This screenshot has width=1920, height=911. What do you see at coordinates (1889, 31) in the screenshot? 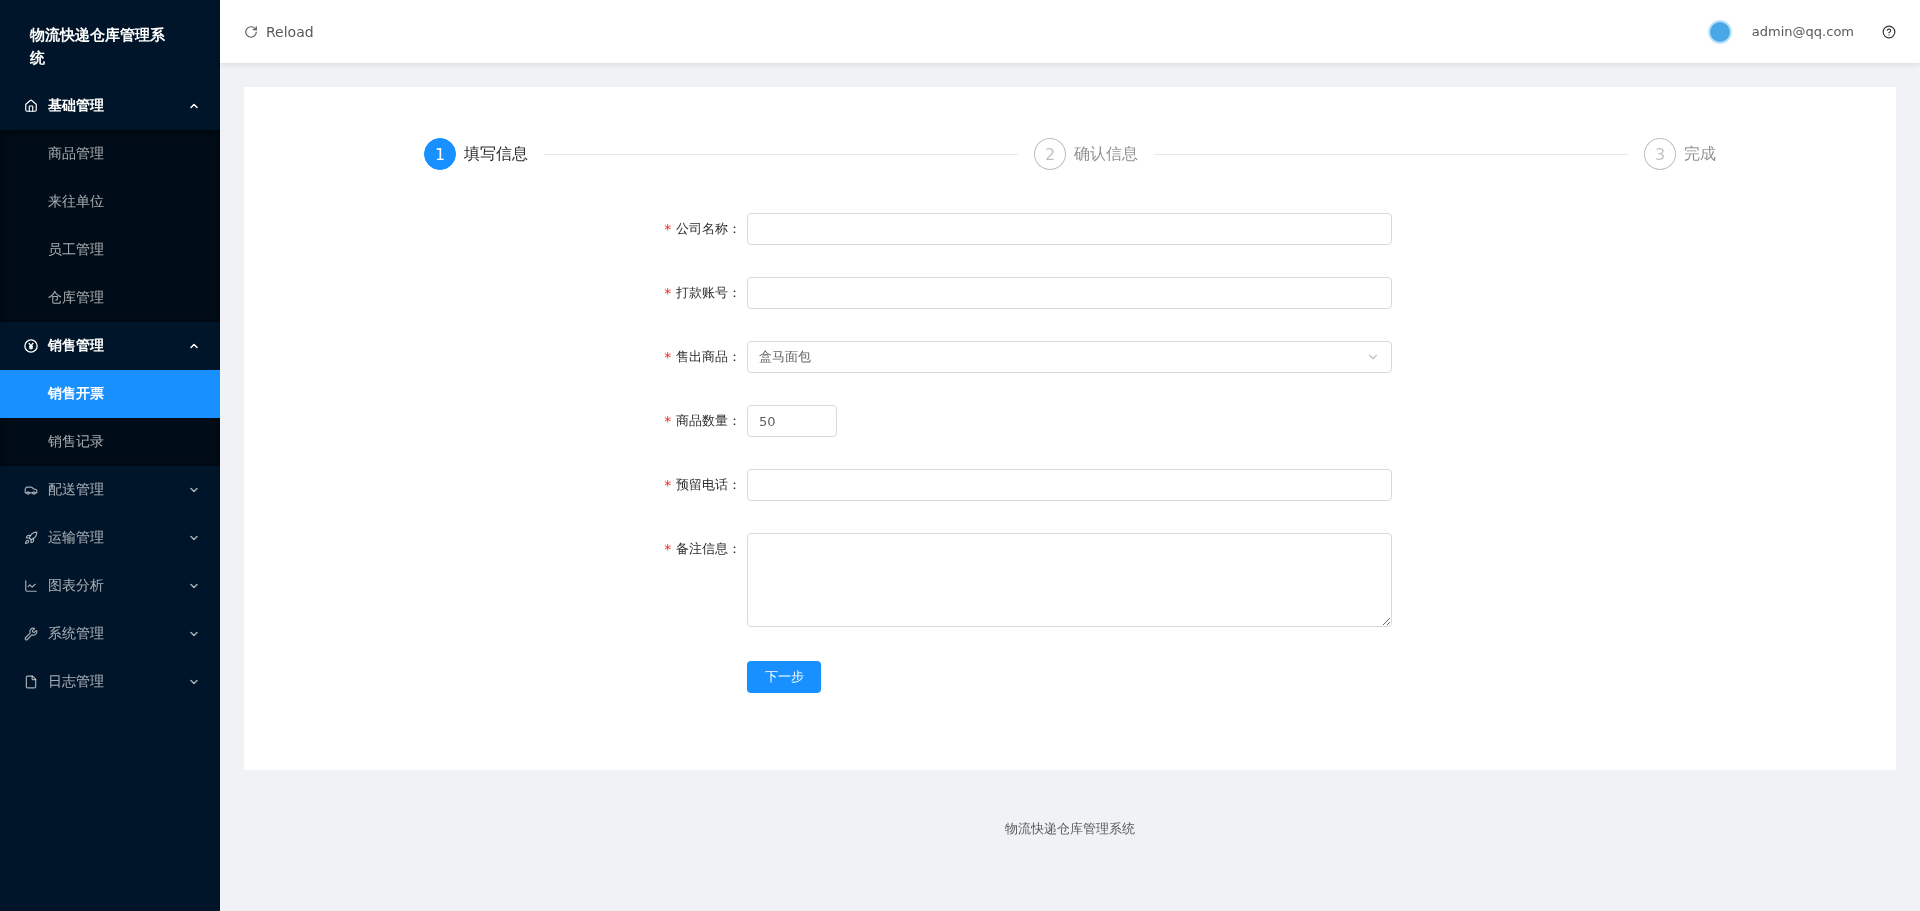
I see `help-icon` at bounding box center [1889, 31].